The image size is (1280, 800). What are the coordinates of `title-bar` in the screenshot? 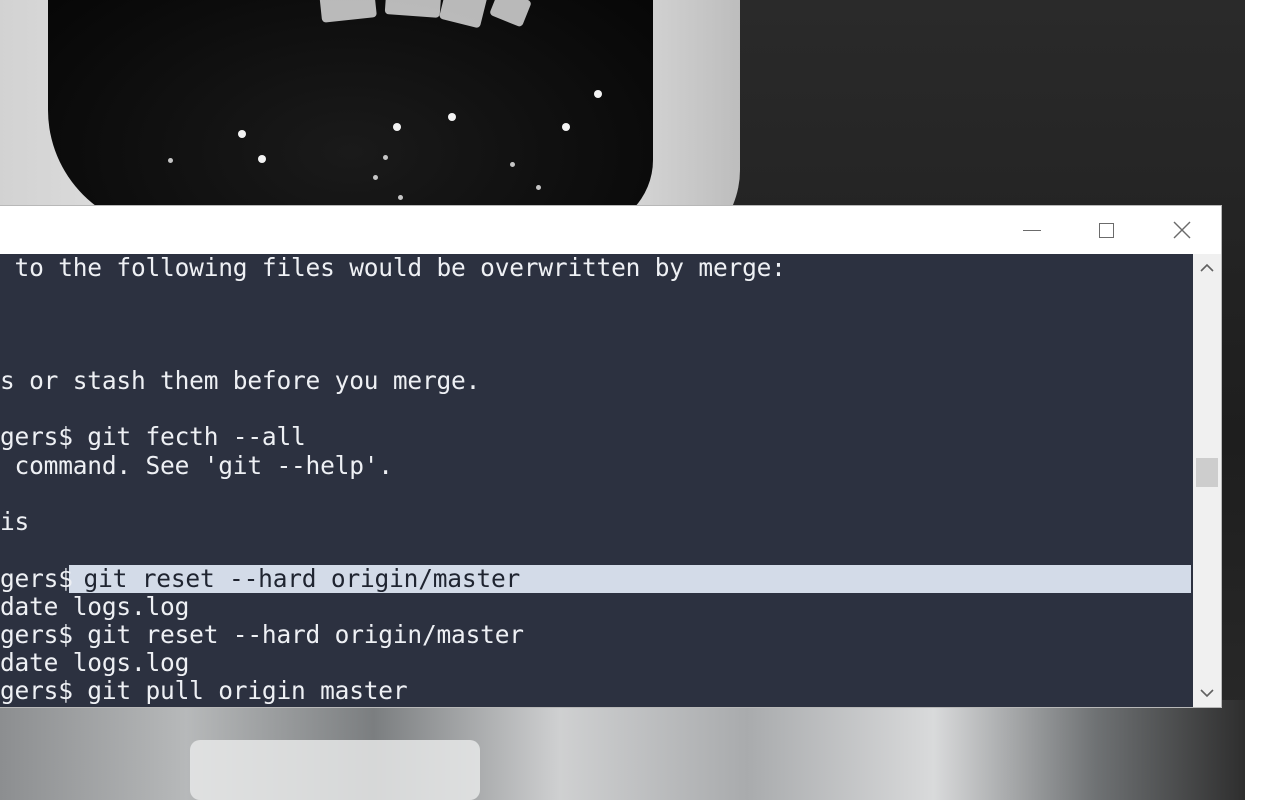 It's located at (610, 230).